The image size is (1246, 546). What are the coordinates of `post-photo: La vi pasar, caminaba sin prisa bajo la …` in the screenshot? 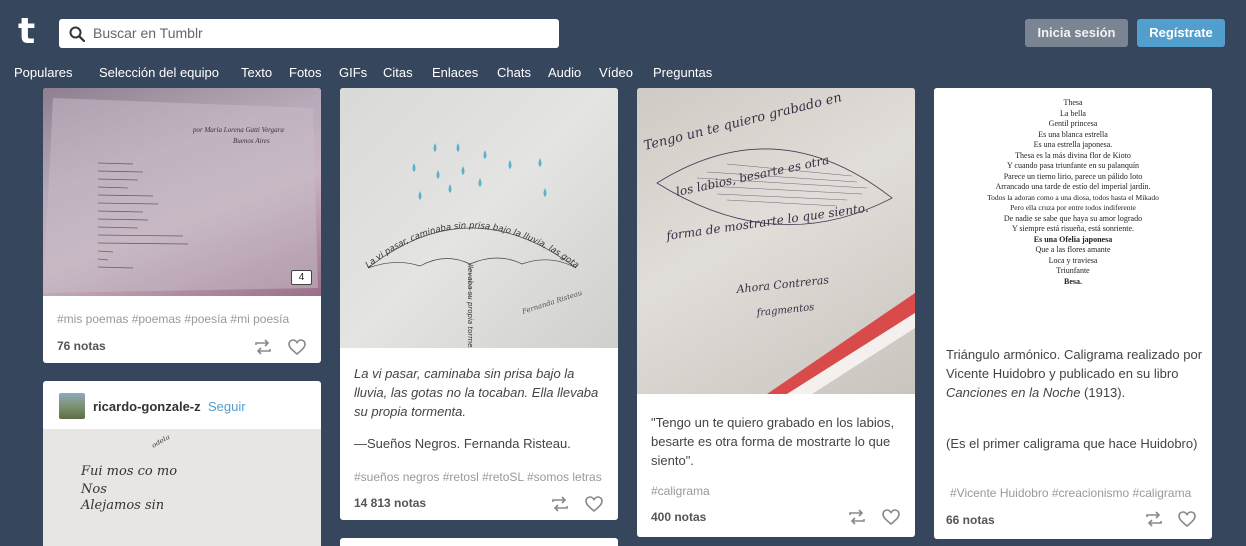 It's located at (479, 218).